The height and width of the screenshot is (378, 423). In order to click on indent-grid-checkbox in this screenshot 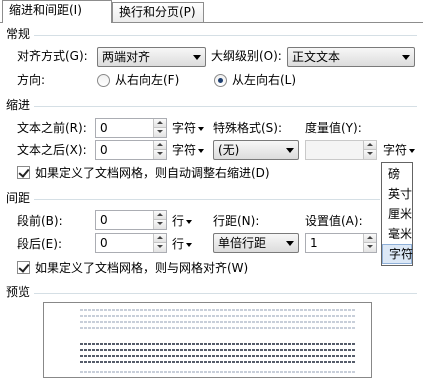, I will do `click(23, 172)`.